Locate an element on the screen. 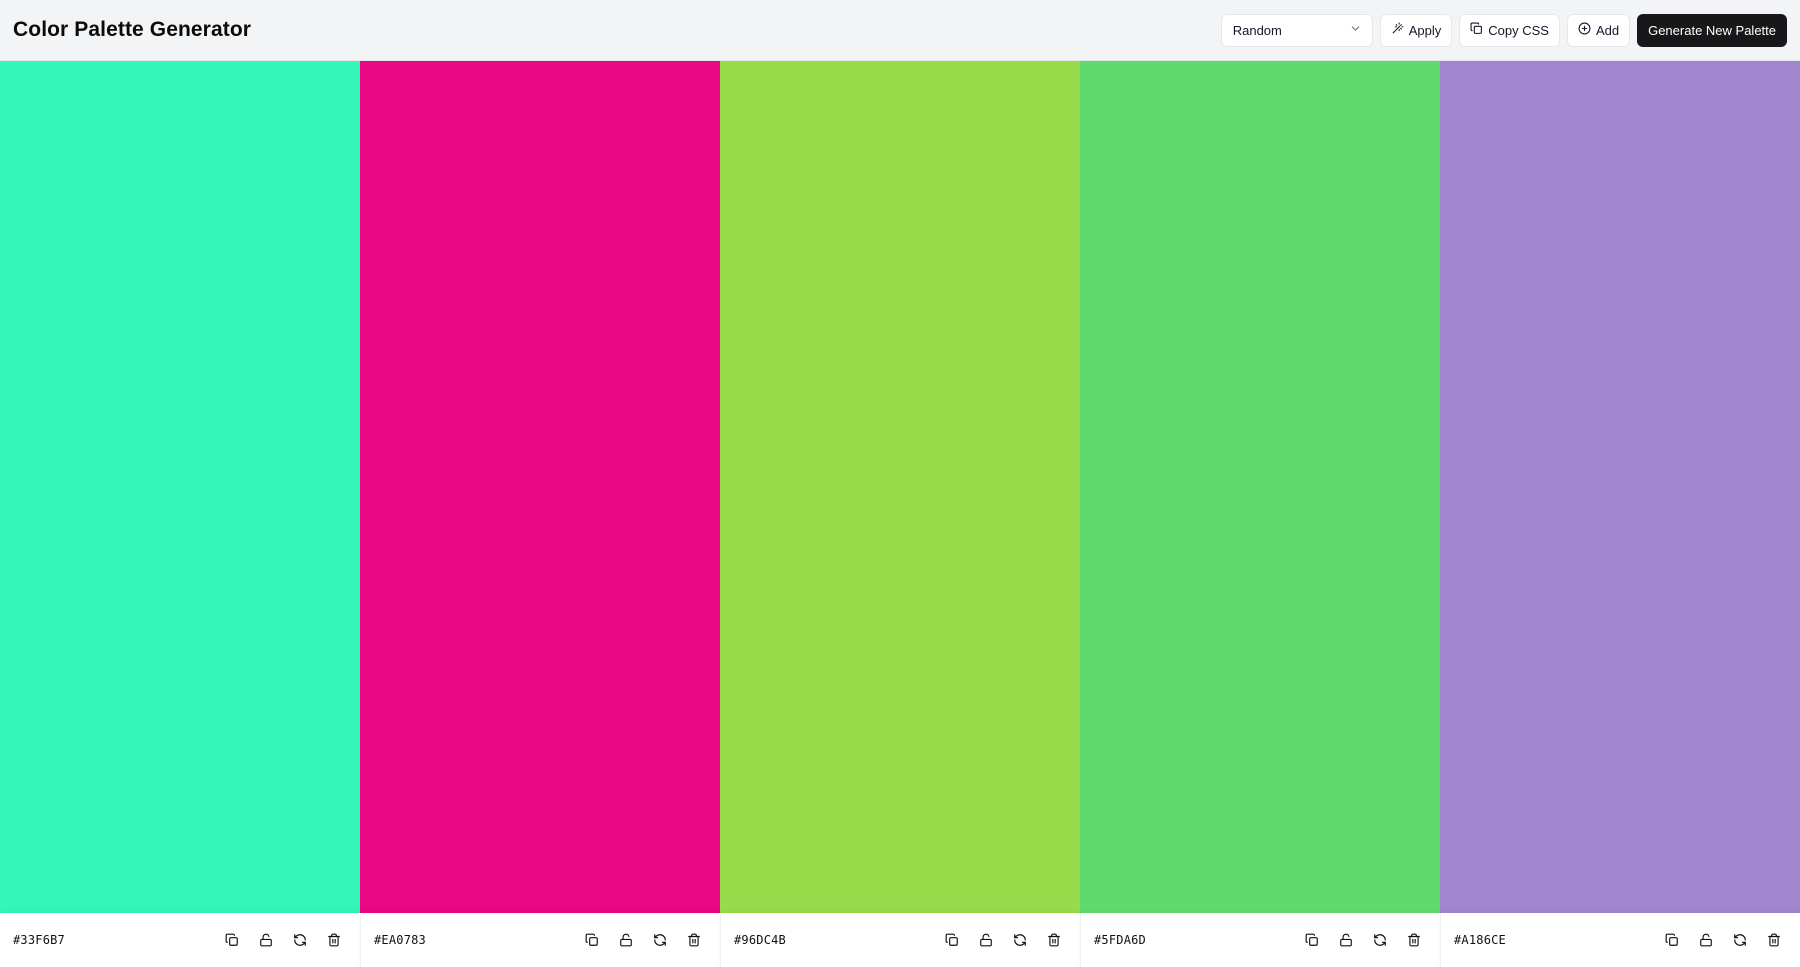 This screenshot has height=967, width=1800. swatch-footer: #A186CE is located at coordinates (1620, 940).